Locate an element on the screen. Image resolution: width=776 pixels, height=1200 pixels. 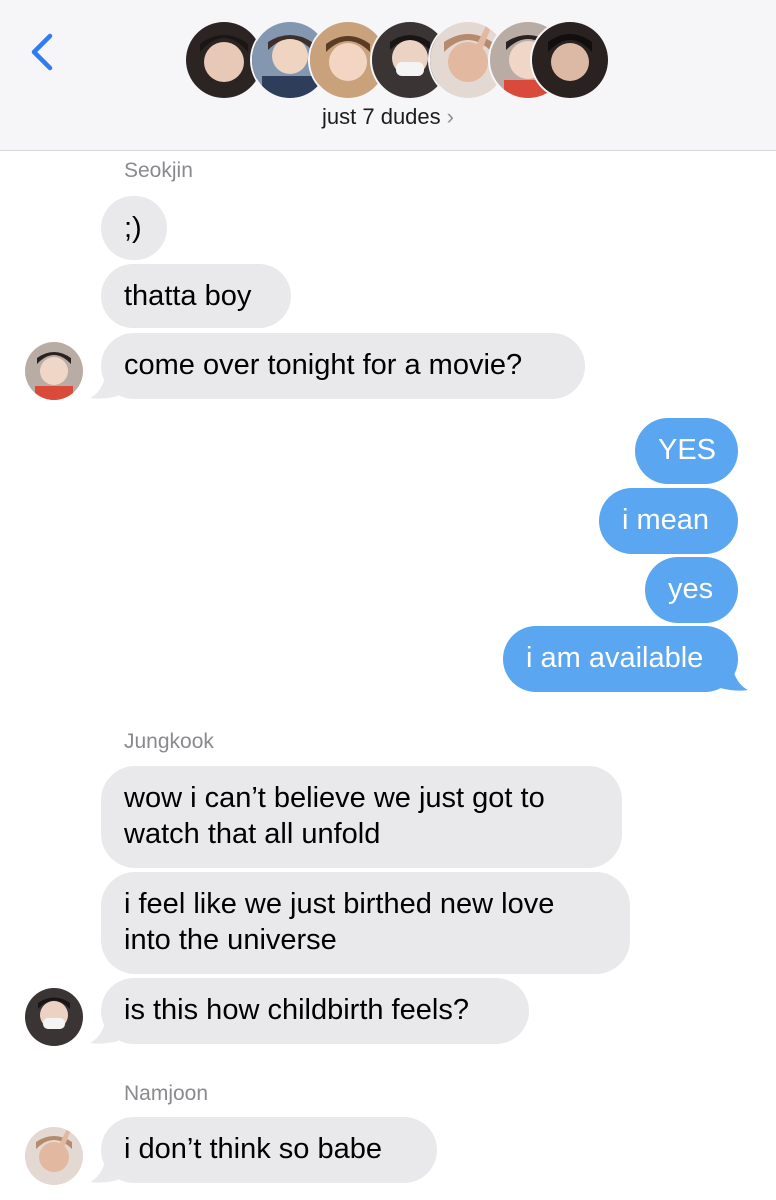
message-bubble: is this how childbirth feels? is located at coordinates (315, 1011).